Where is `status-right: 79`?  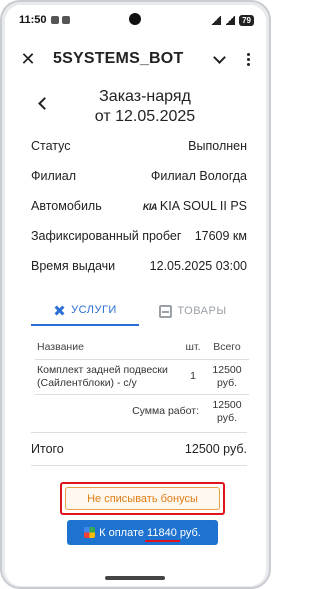 status-right: 79 is located at coordinates (232, 20).